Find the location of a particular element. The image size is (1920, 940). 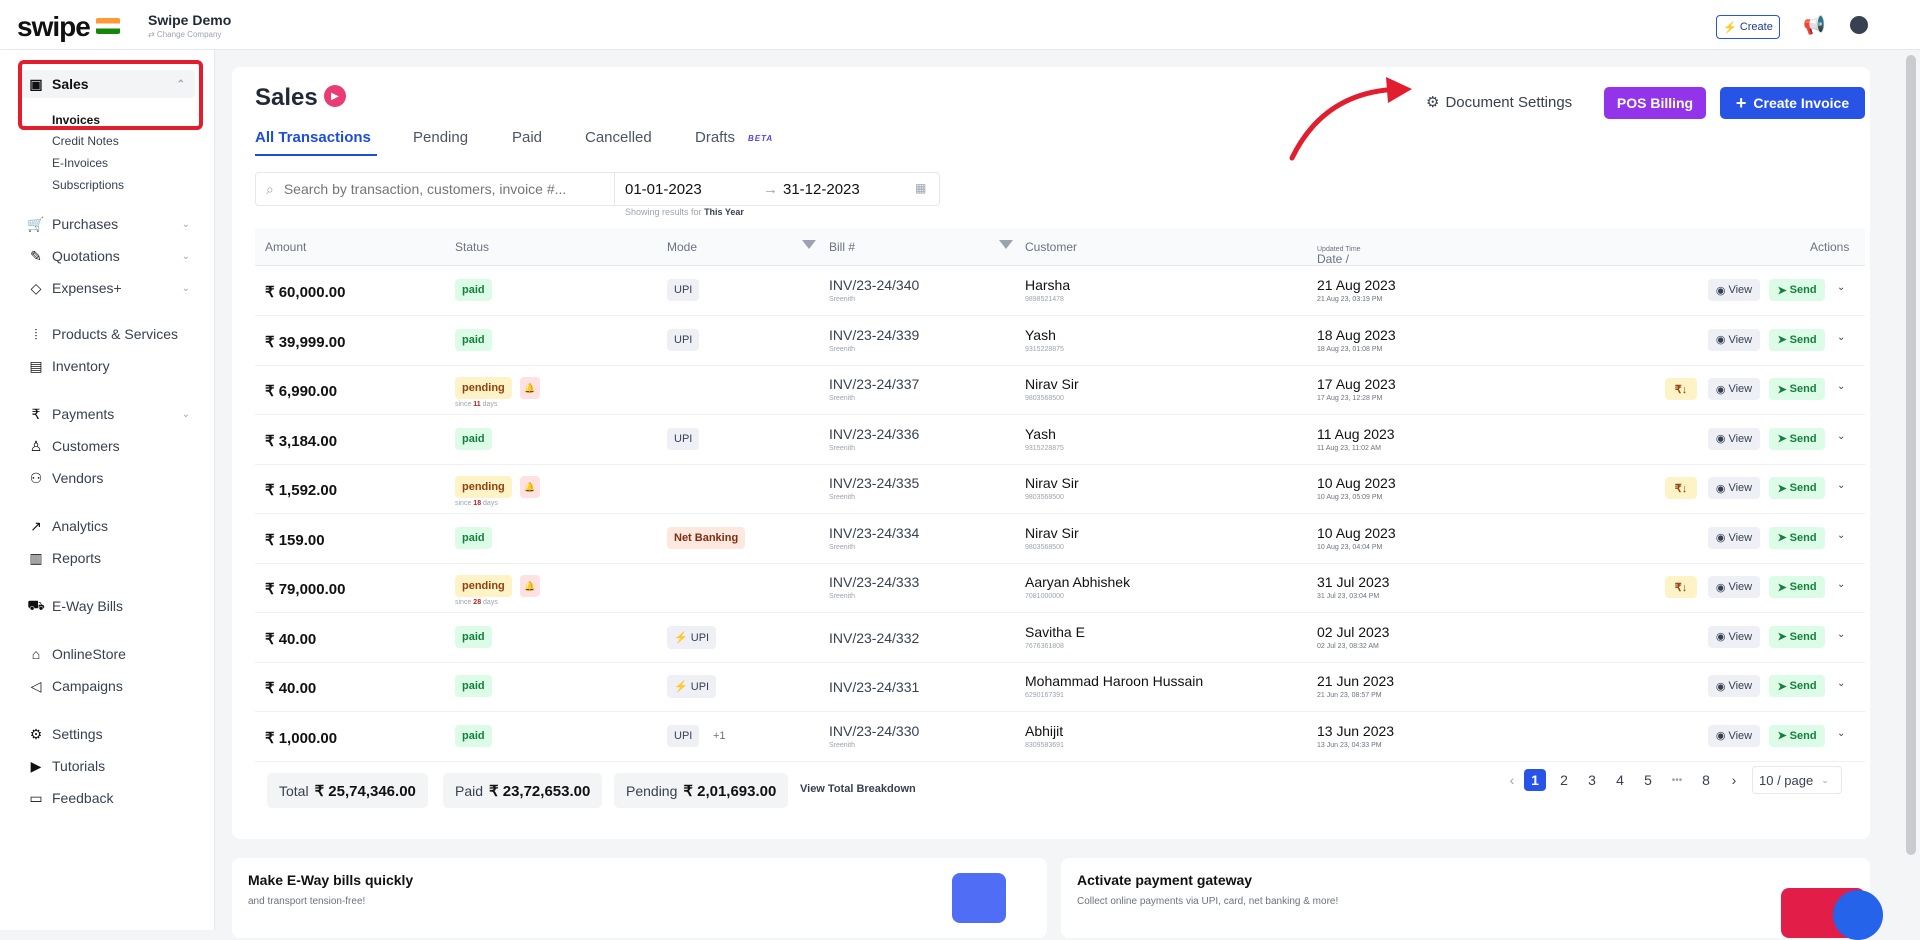

bill-cell: INV/23-24/334 Sreenith is located at coordinates (874, 538).